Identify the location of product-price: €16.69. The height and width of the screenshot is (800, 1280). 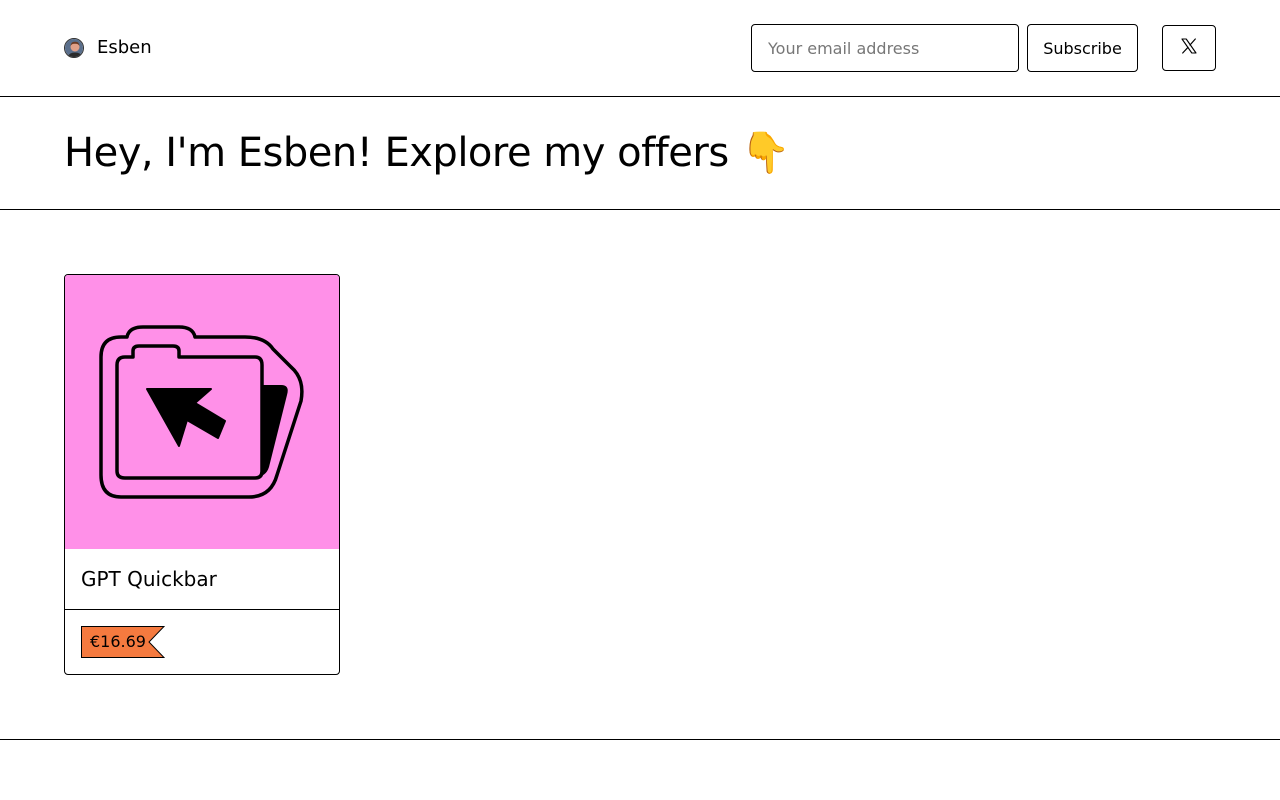
(118, 641).